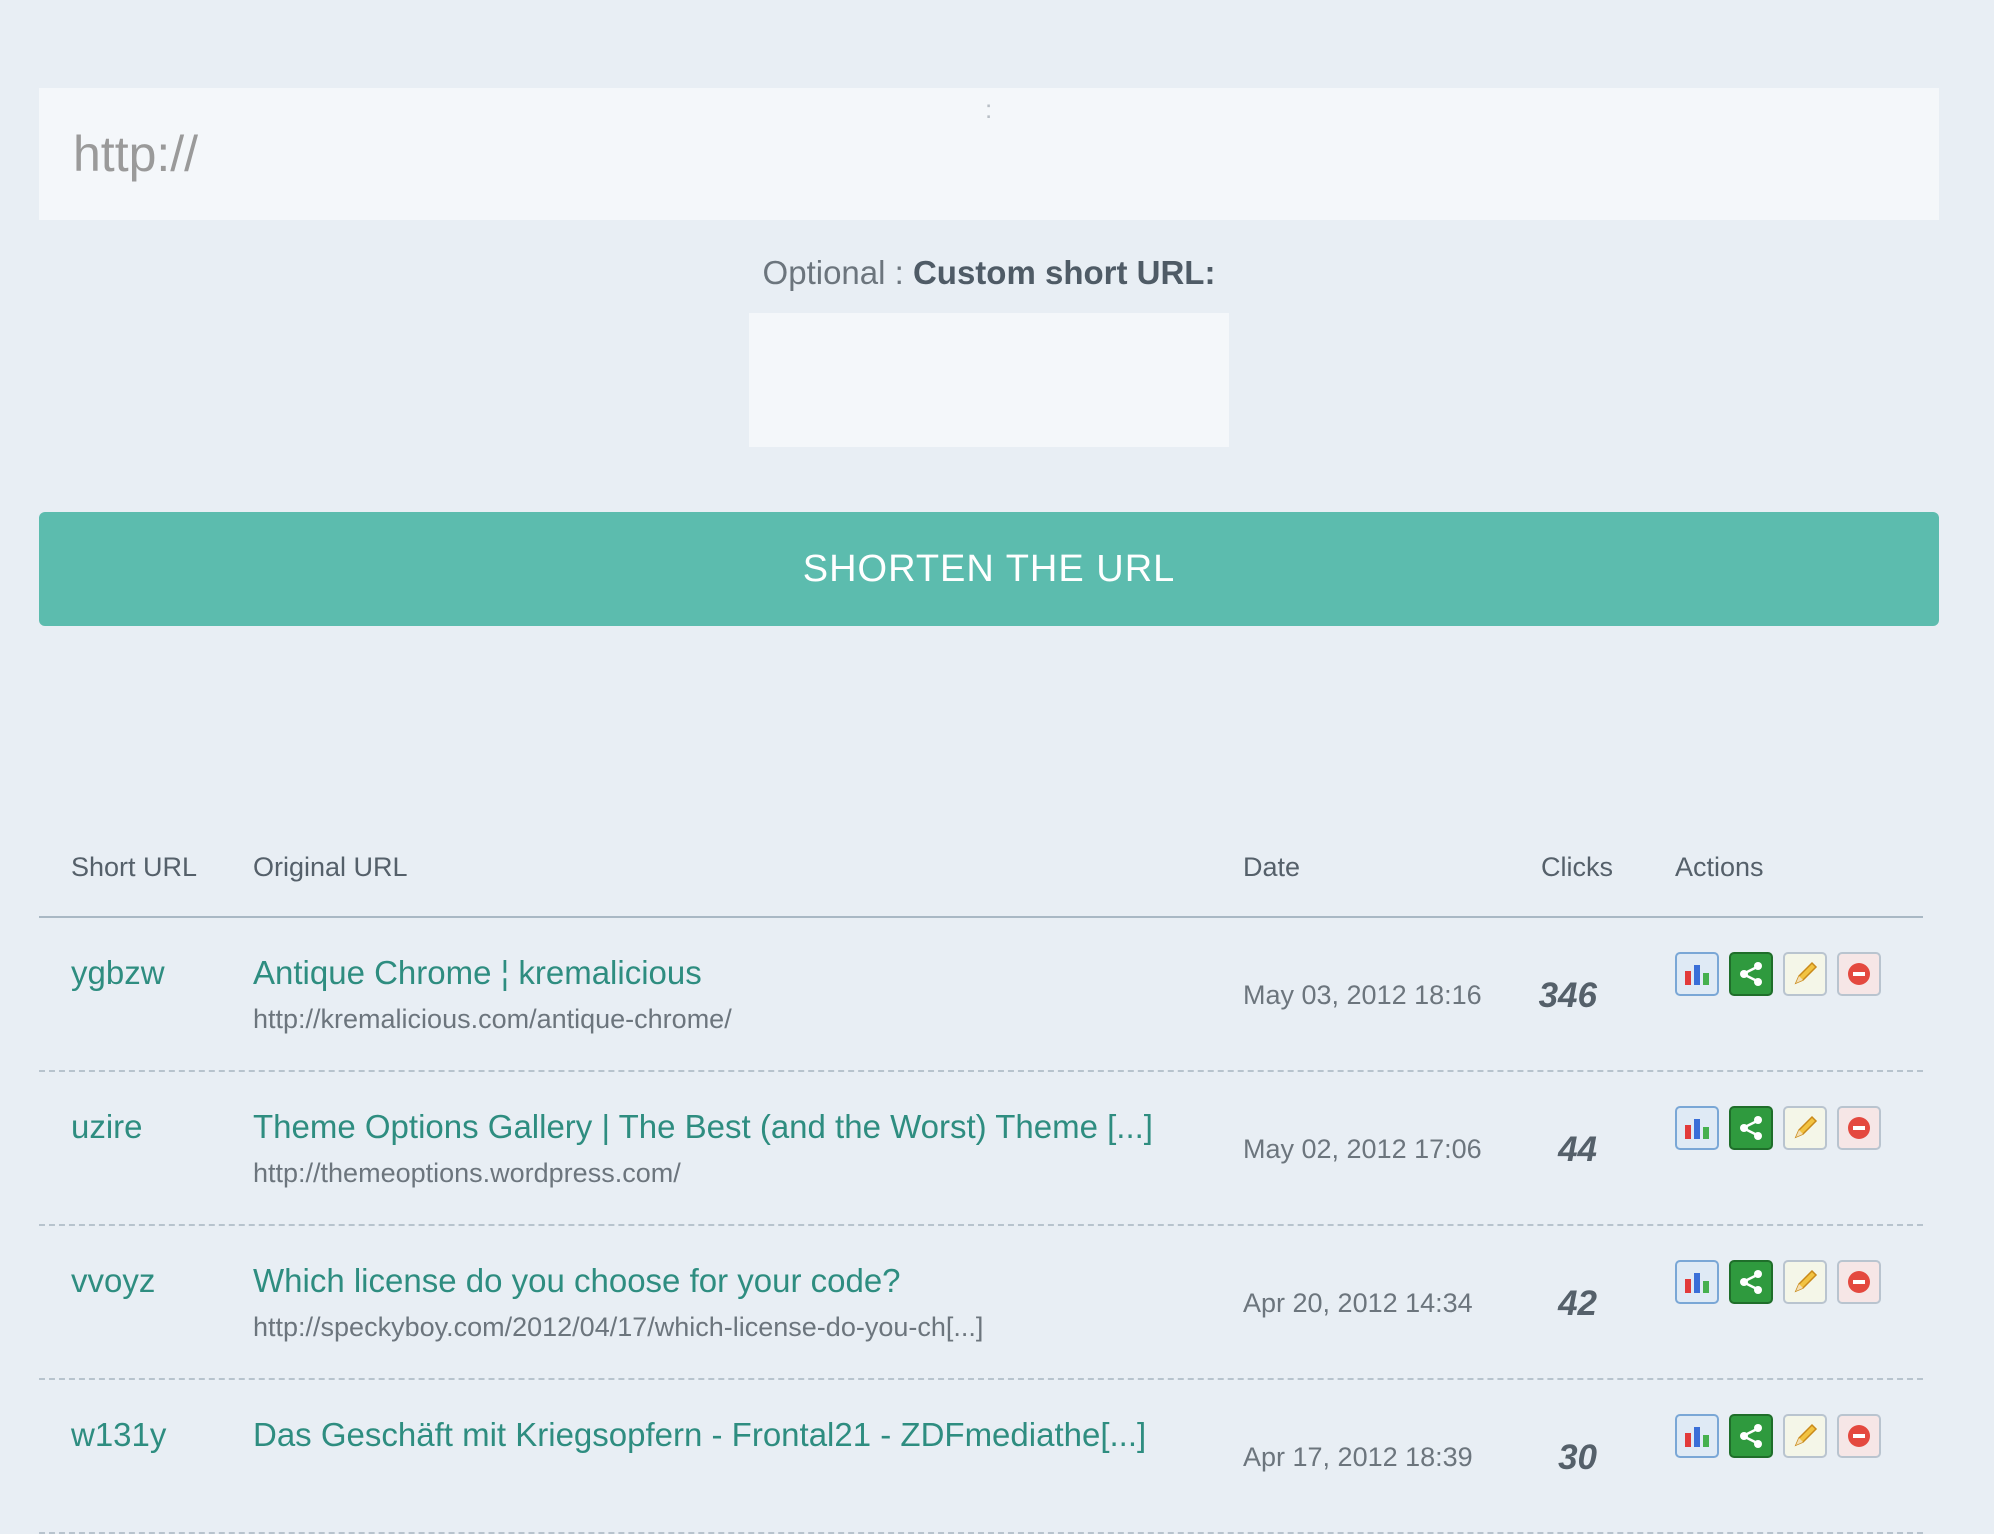 Image resolution: width=1994 pixels, height=1534 pixels. I want to click on resize-handle: :, so click(989, 109).